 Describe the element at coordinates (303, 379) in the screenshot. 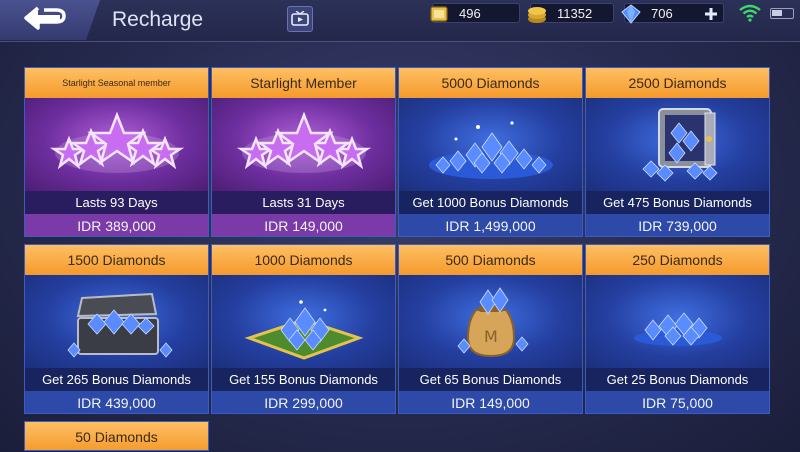

I see `package-subtitle: Get 155 Bonus Diamonds` at that location.